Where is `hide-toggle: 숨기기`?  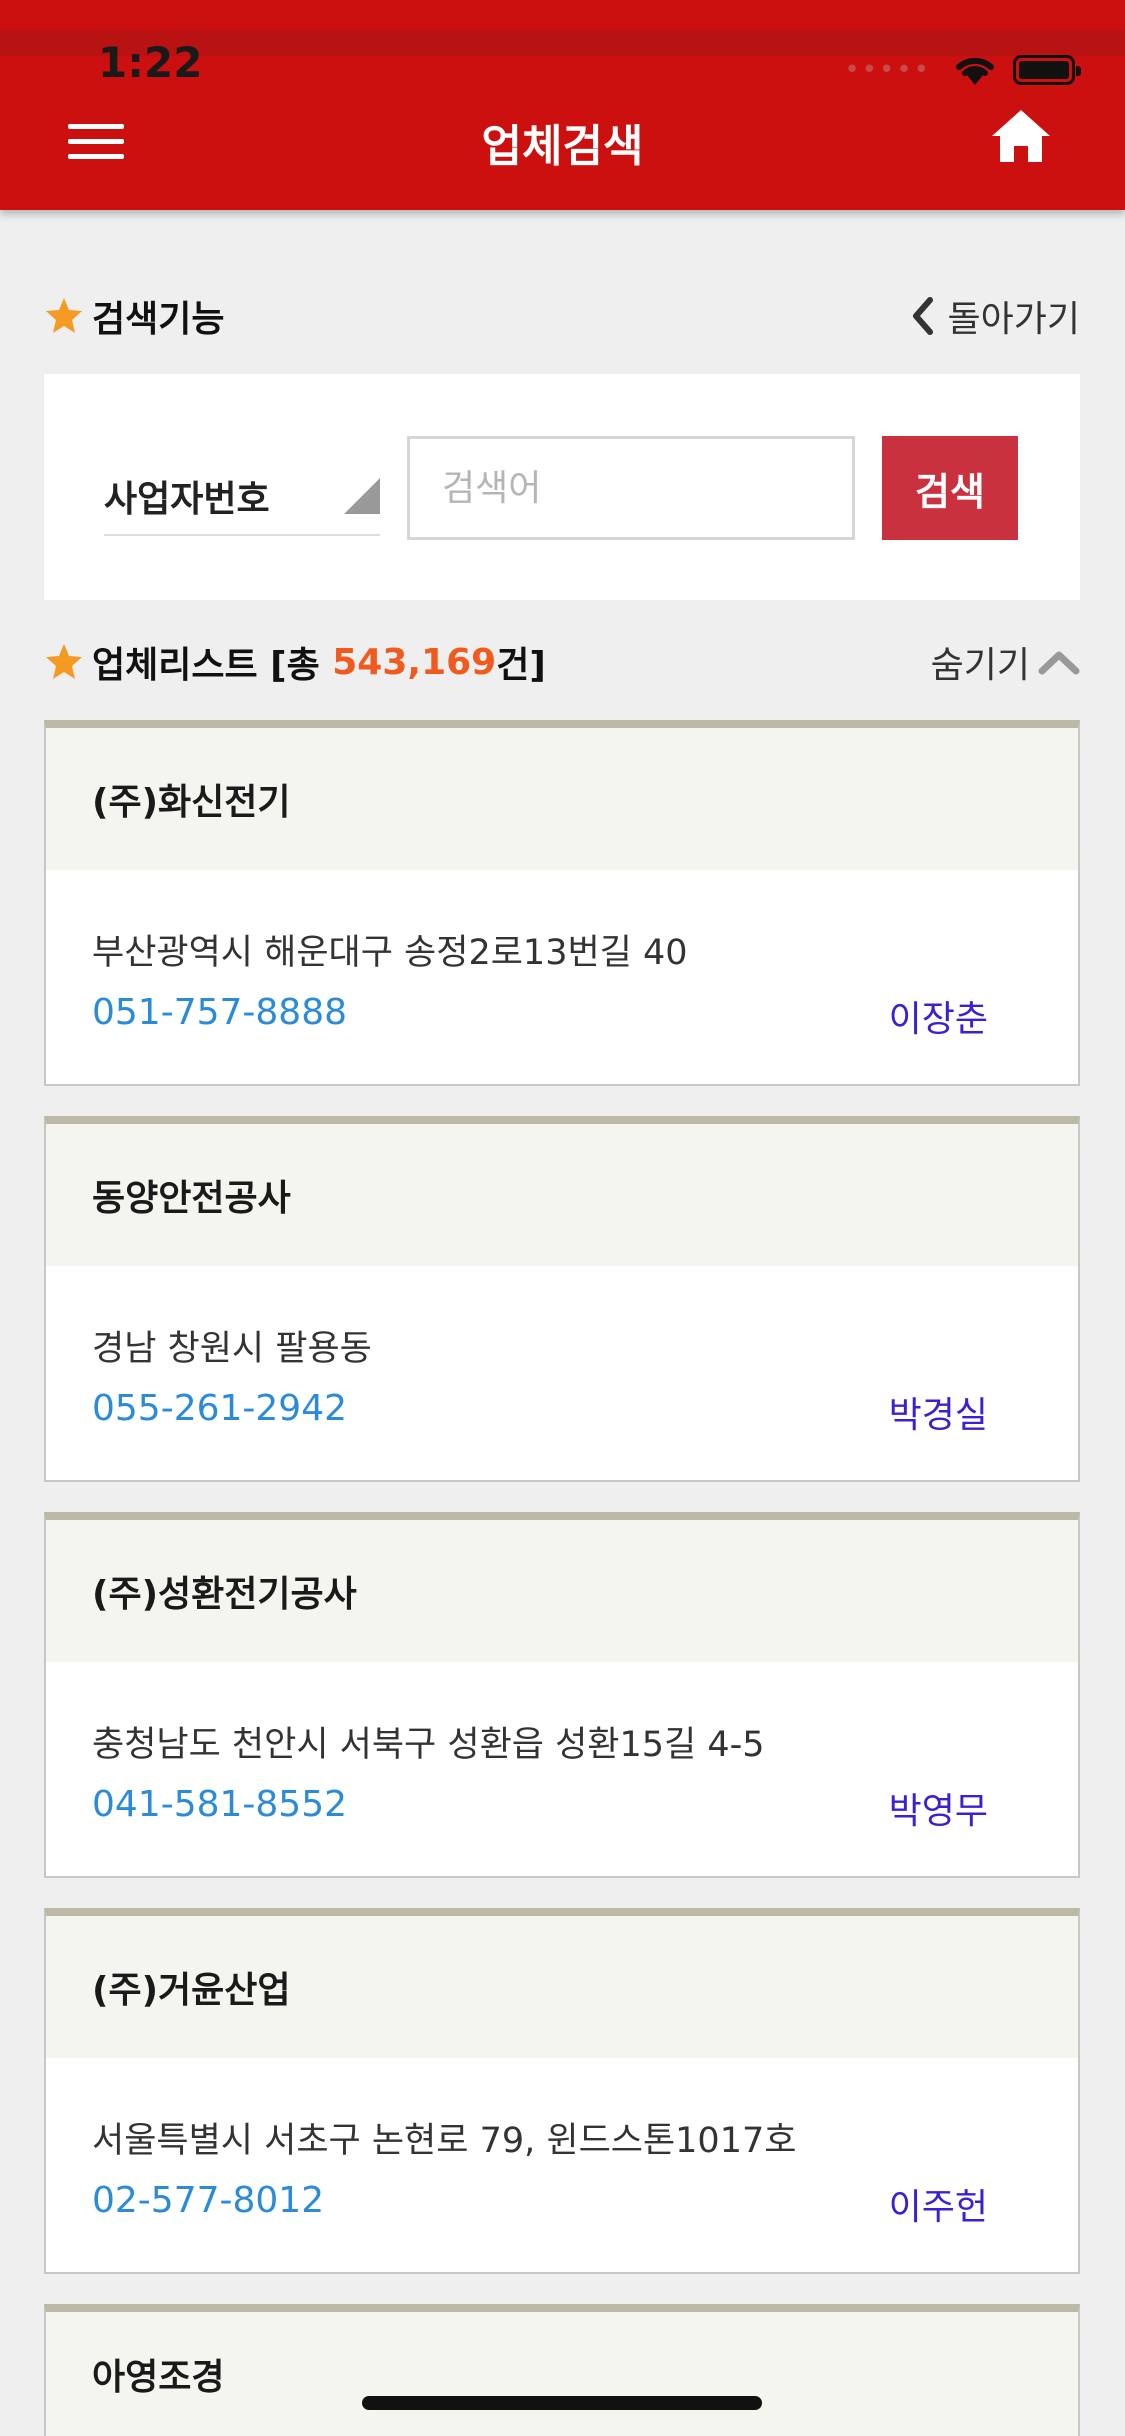
hide-toggle: 숨기기 is located at coordinates (1005, 662).